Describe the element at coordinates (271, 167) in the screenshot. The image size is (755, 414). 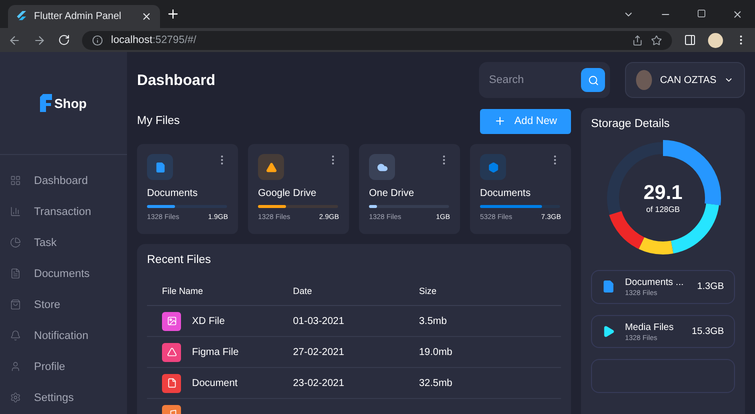
I see `triangle-icon` at that location.